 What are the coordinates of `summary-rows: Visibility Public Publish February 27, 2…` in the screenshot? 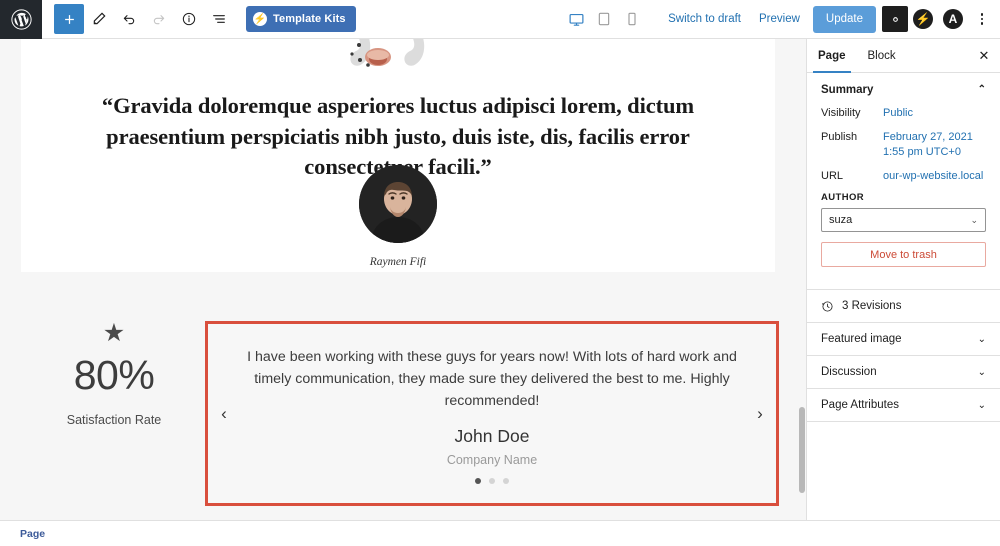 It's located at (903, 197).